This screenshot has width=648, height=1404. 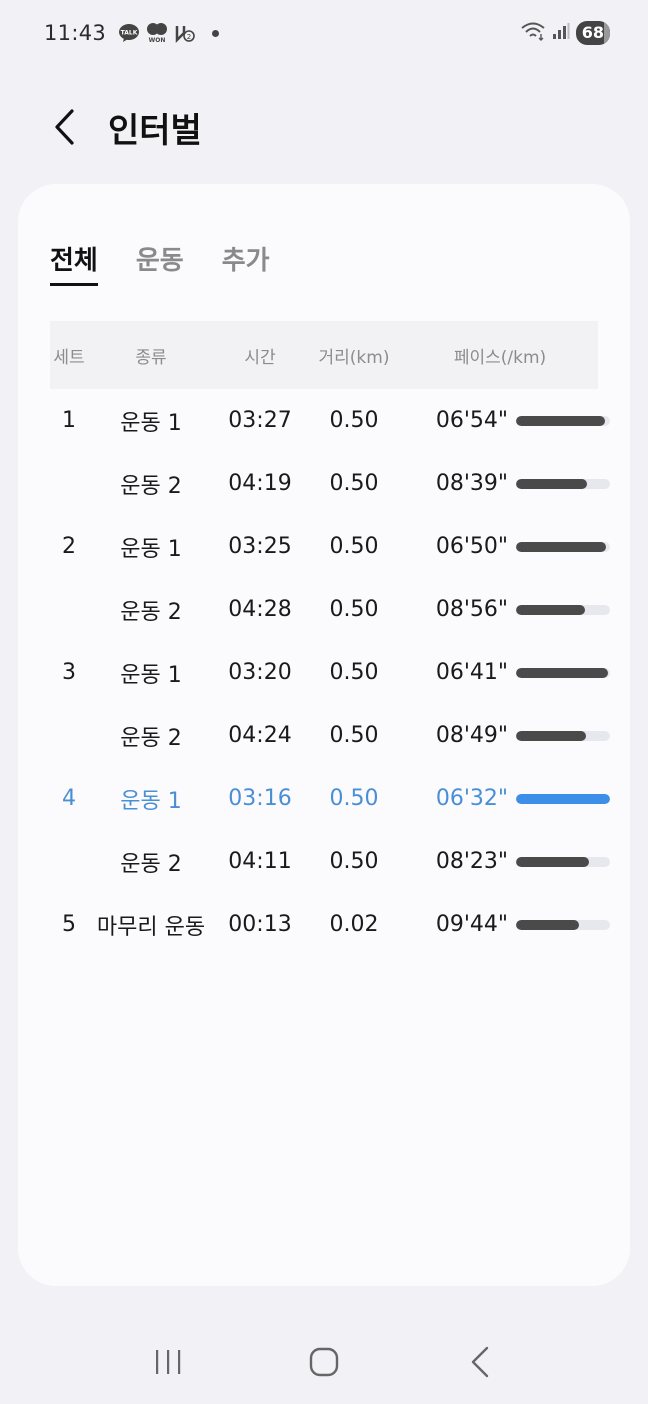 I want to click on status-time: 11:43, so click(x=75, y=33).